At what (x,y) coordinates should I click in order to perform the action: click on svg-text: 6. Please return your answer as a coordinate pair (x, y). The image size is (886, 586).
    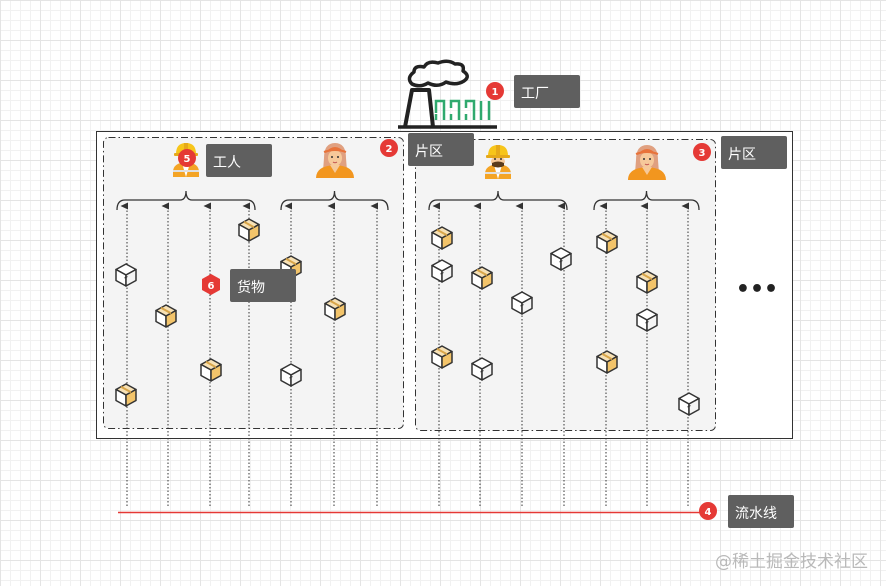
    Looking at the image, I should click on (211, 286).